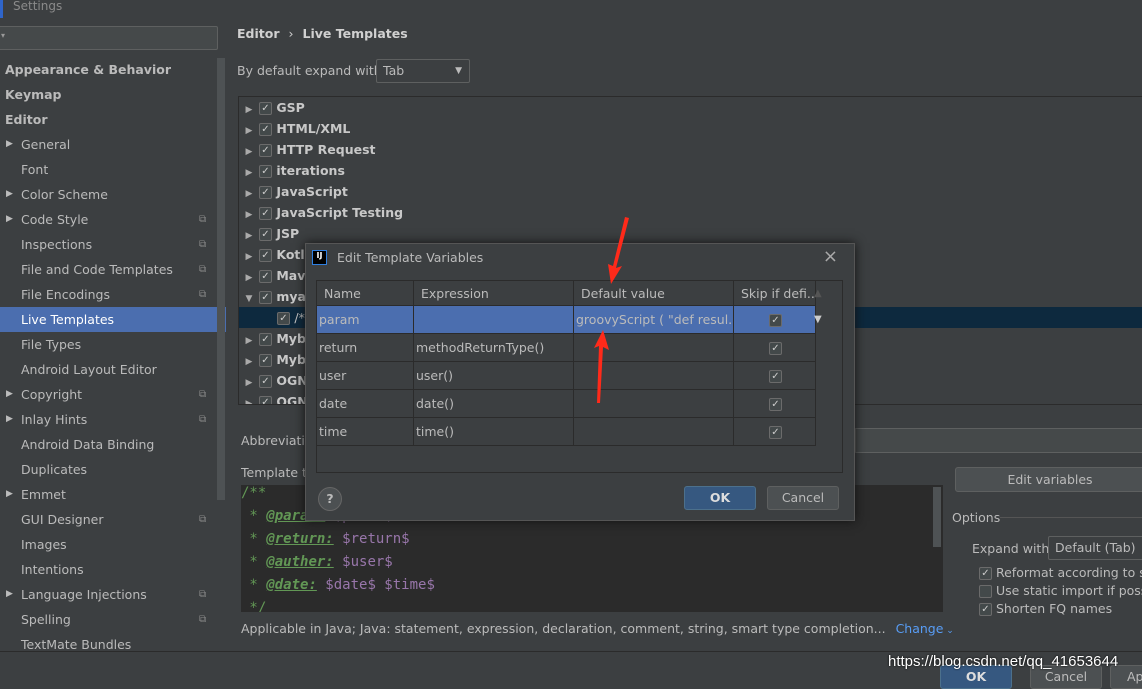 The width and height of the screenshot is (1142, 689). I want to click on annotation-arrows, so click(611, 310).